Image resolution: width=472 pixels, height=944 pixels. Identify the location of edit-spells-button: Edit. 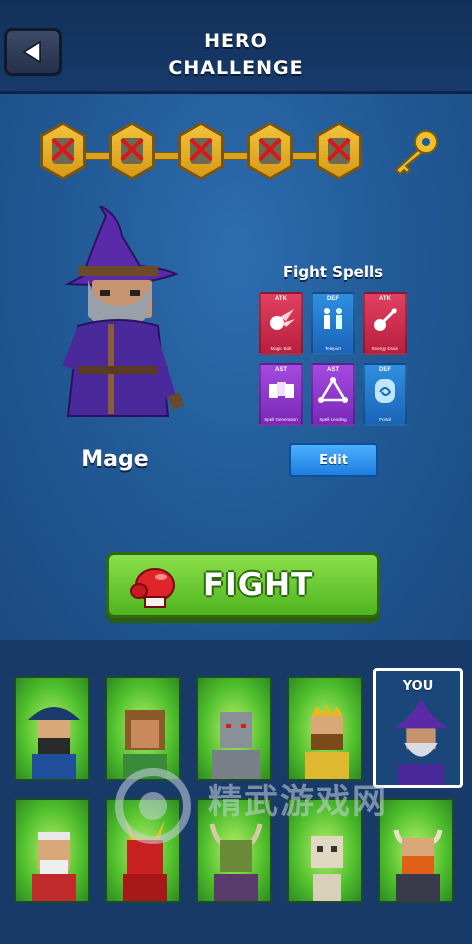
(333, 460).